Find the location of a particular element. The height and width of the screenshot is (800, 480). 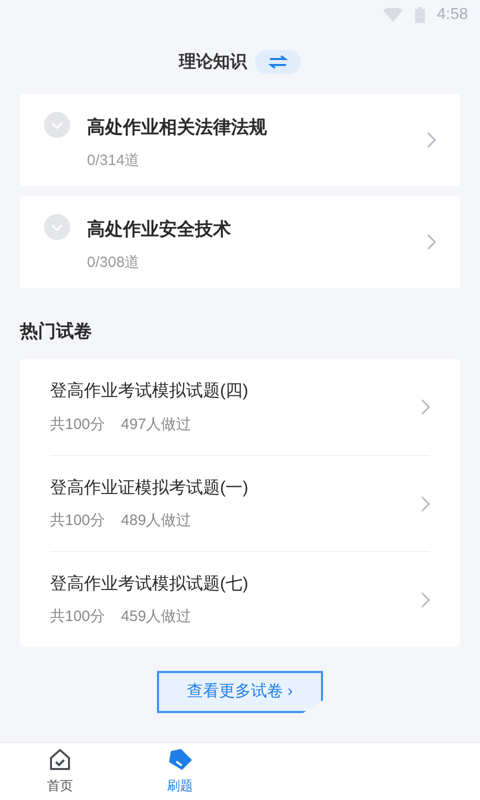

switch-button is located at coordinates (278, 62).